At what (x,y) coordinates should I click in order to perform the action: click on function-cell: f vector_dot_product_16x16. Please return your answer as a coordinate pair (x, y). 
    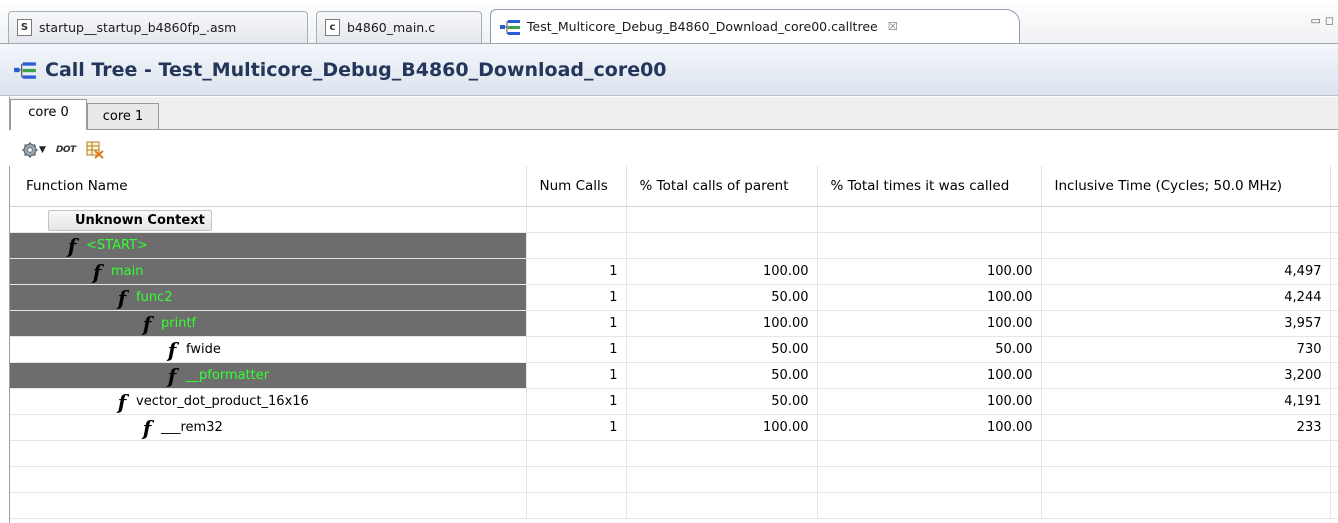
    Looking at the image, I should click on (268, 401).